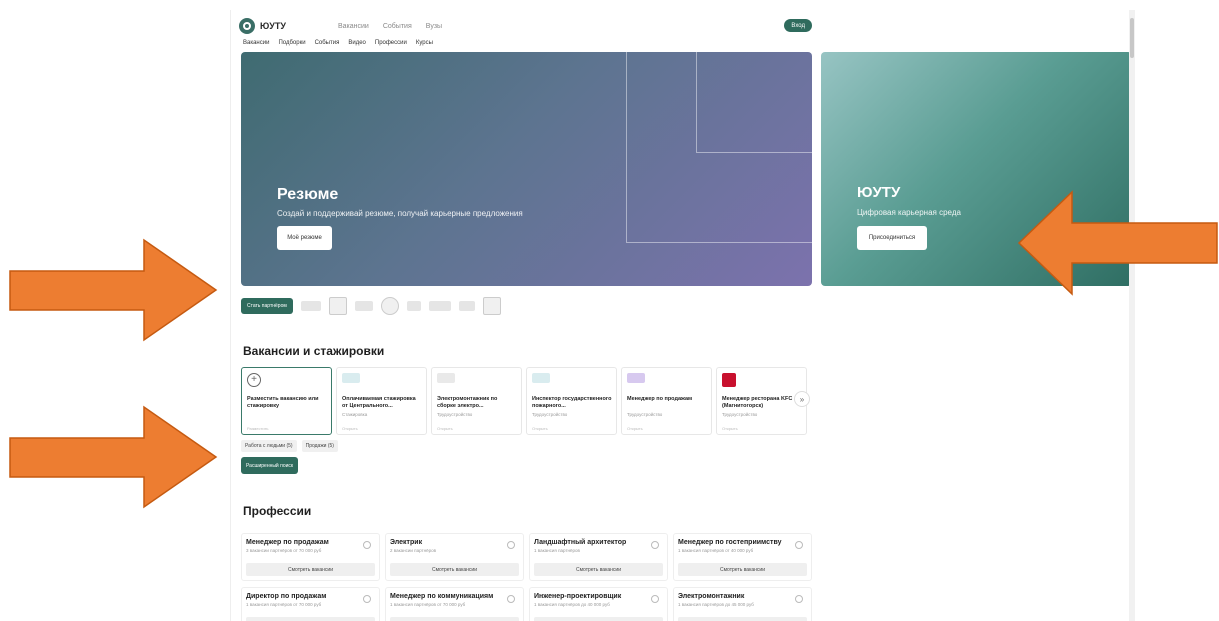 The height and width of the screenshot is (621, 1219). Describe the element at coordinates (267, 306) in the screenshot. I see `become-partner-button: Стать партнёром` at that location.